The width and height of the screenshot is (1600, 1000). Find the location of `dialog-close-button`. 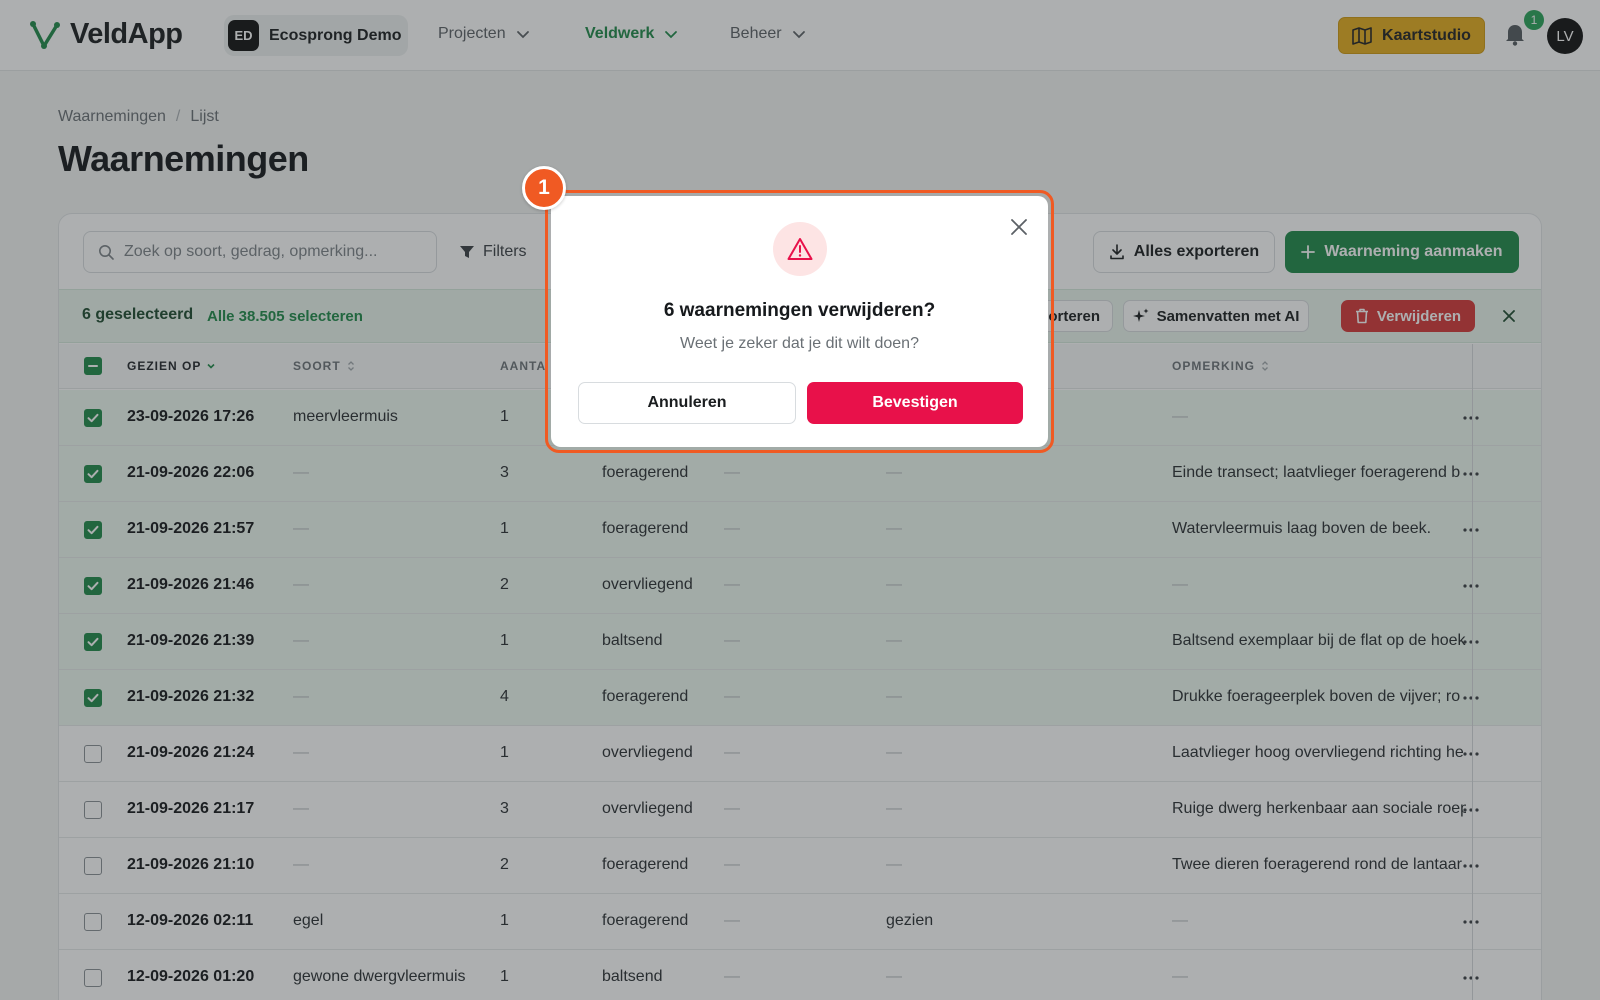

dialog-close-button is located at coordinates (1019, 227).